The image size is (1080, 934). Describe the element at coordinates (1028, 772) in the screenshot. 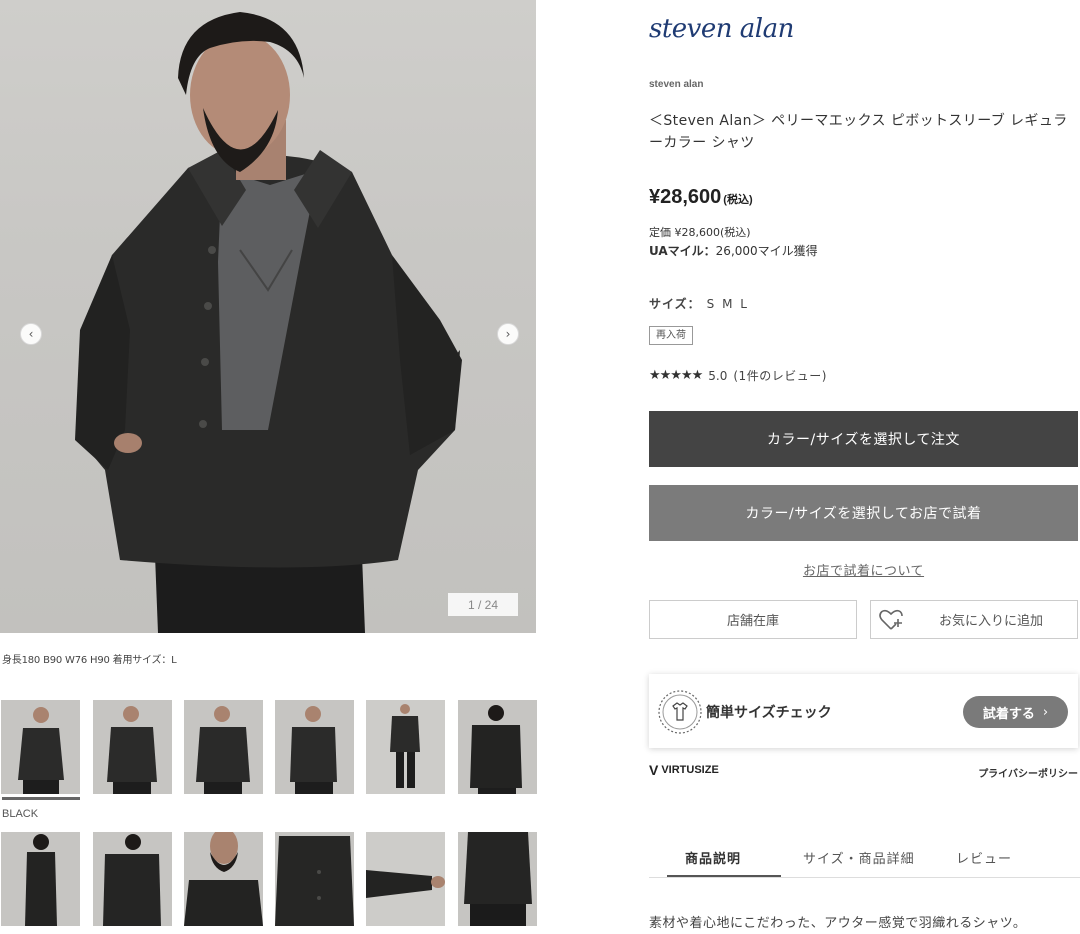

I see `privacy-policy-link: プライバシーポリシー` at that location.